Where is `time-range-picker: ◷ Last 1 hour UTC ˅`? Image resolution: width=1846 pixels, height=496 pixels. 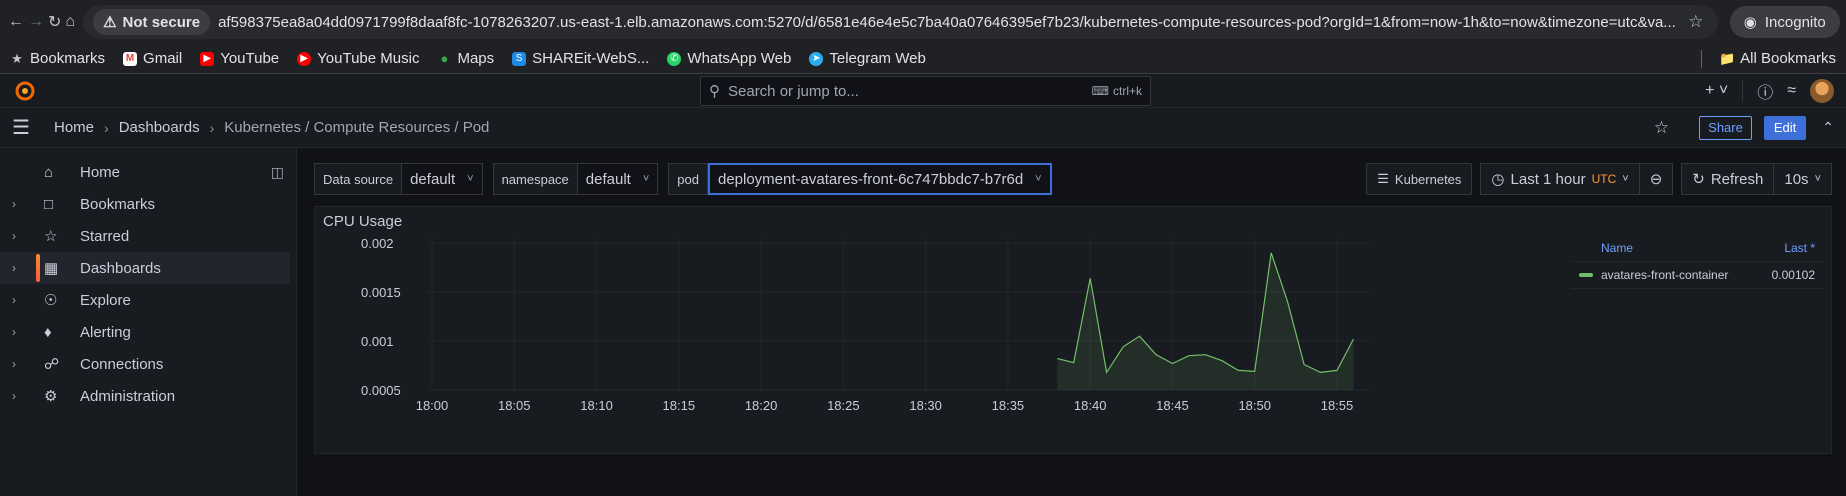
time-range-picker: ◷ Last 1 hour UTC ˅ is located at coordinates (1560, 179).